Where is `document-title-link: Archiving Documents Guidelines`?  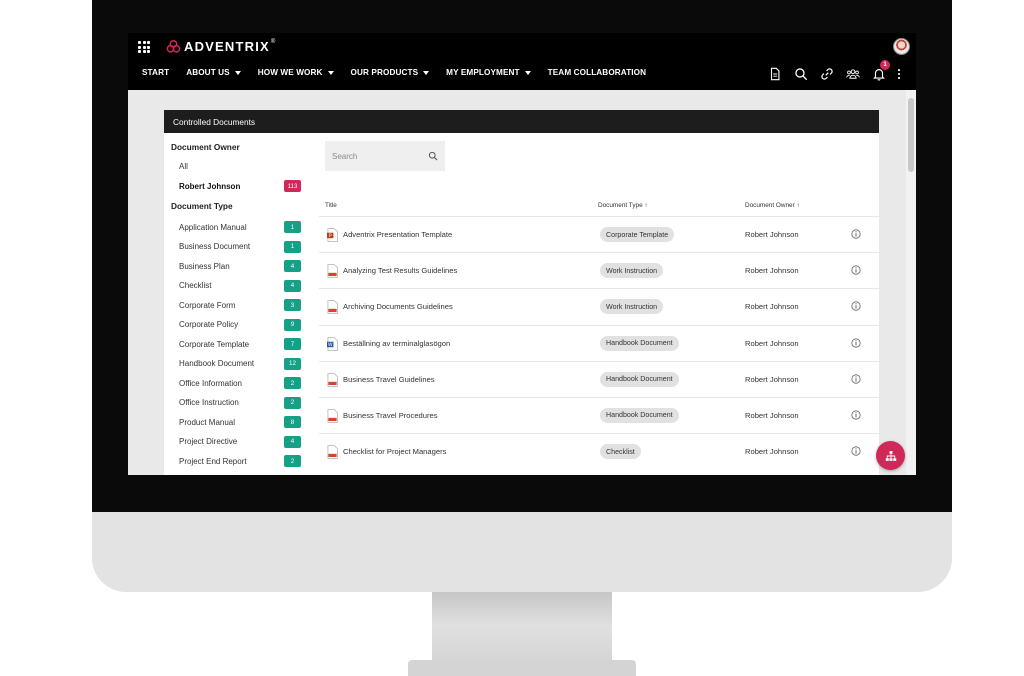
document-title-link: Archiving Documents Guidelines is located at coordinates (398, 306).